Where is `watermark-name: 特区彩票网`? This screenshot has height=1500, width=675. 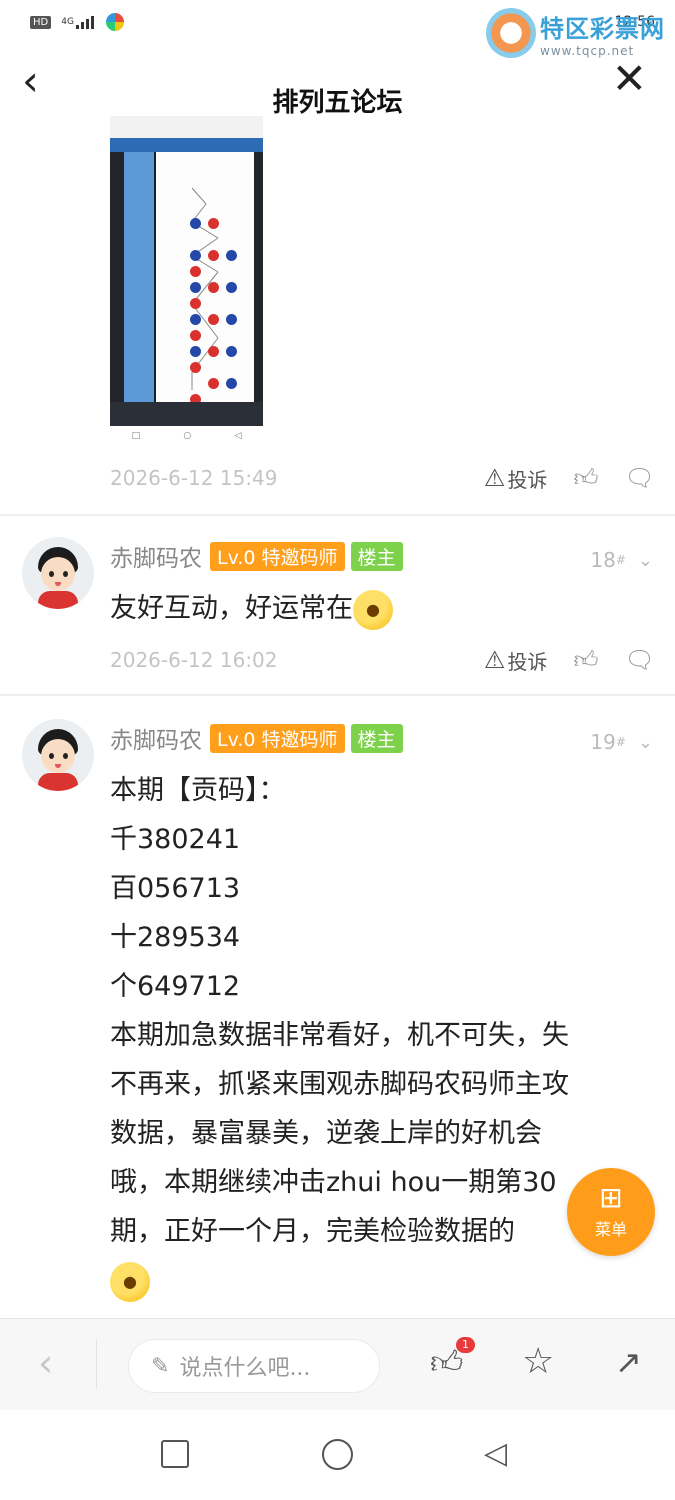 watermark-name: 特区彩票网 is located at coordinates (602, 28).